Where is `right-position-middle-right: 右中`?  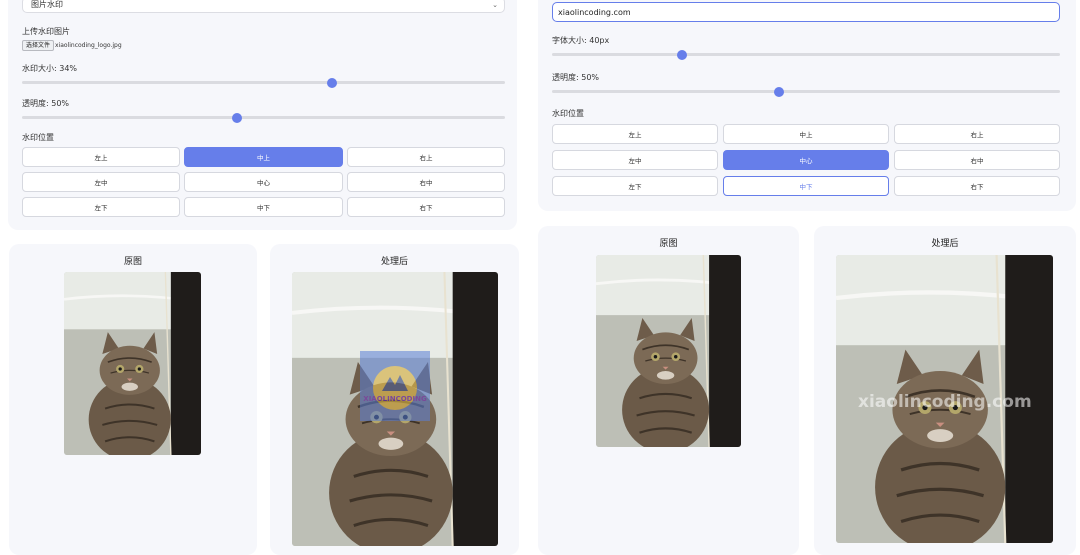
right-position-middle-right: 右中 is located at coordinates (977, 160).